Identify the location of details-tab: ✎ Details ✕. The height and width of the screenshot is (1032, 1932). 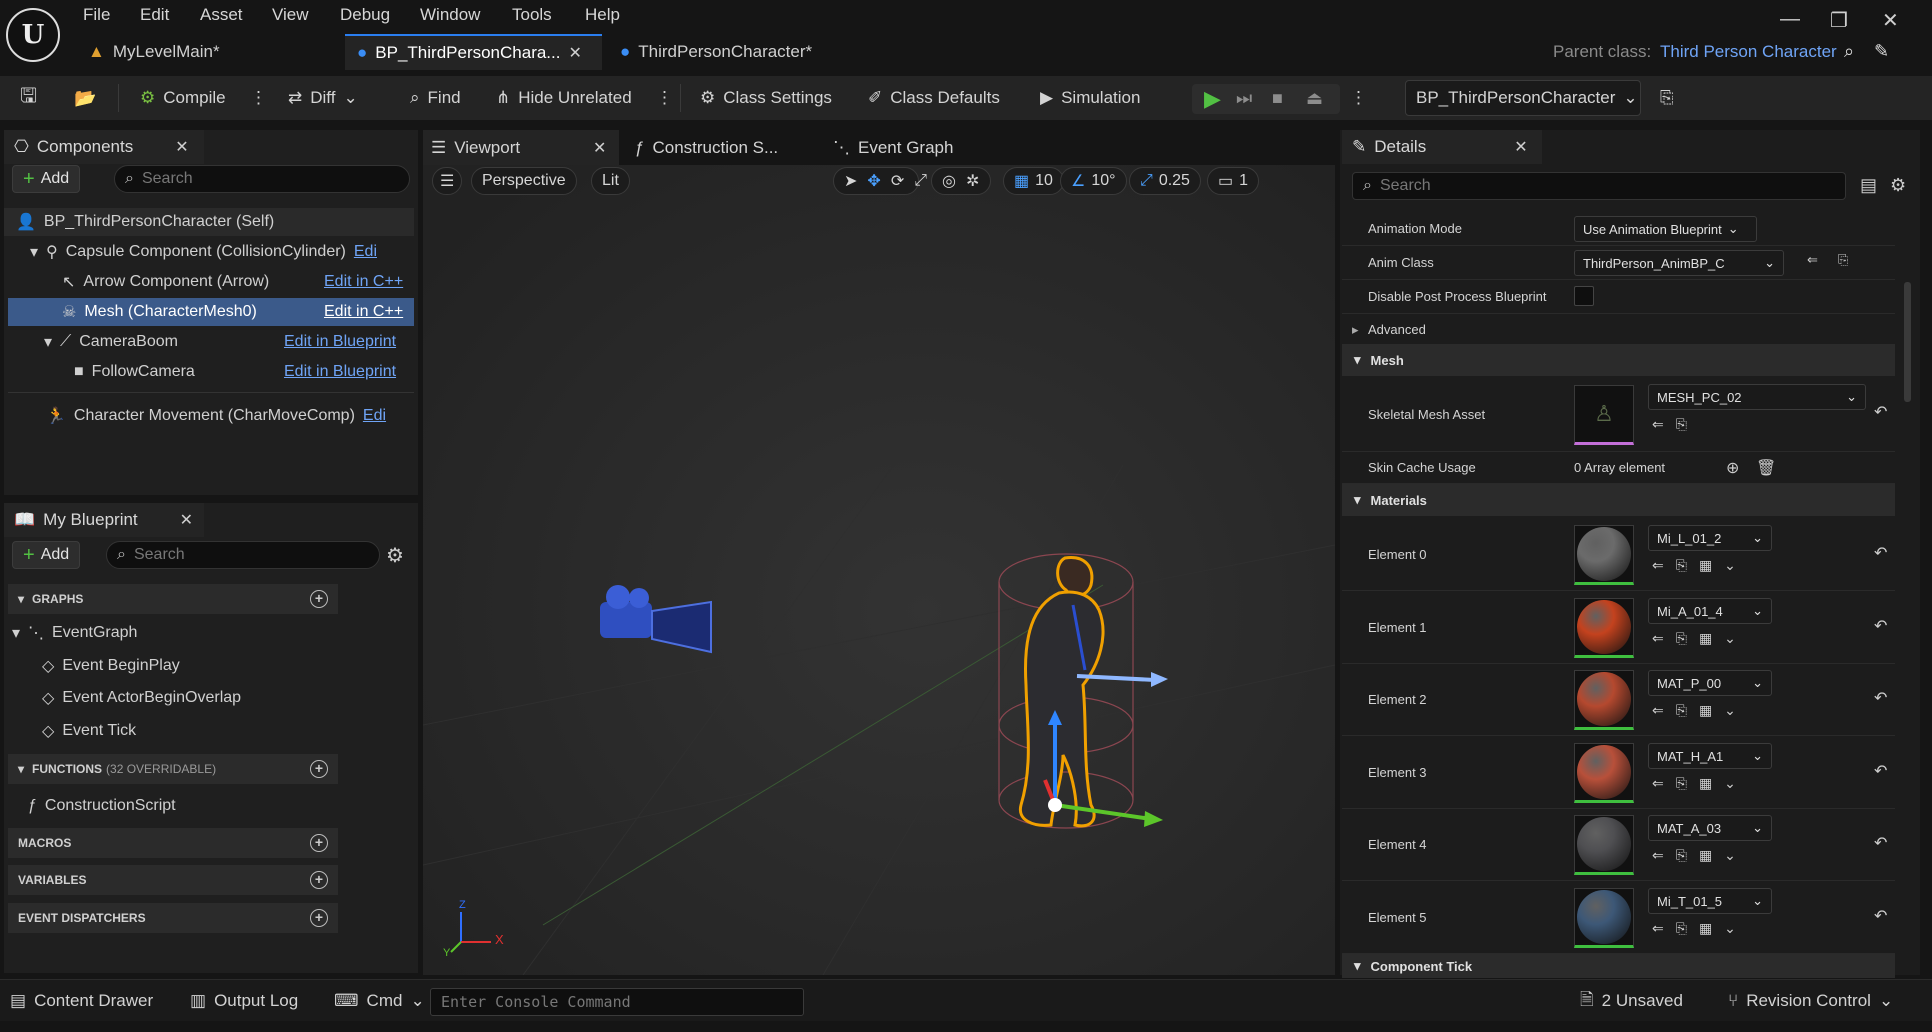
(1442, 147).